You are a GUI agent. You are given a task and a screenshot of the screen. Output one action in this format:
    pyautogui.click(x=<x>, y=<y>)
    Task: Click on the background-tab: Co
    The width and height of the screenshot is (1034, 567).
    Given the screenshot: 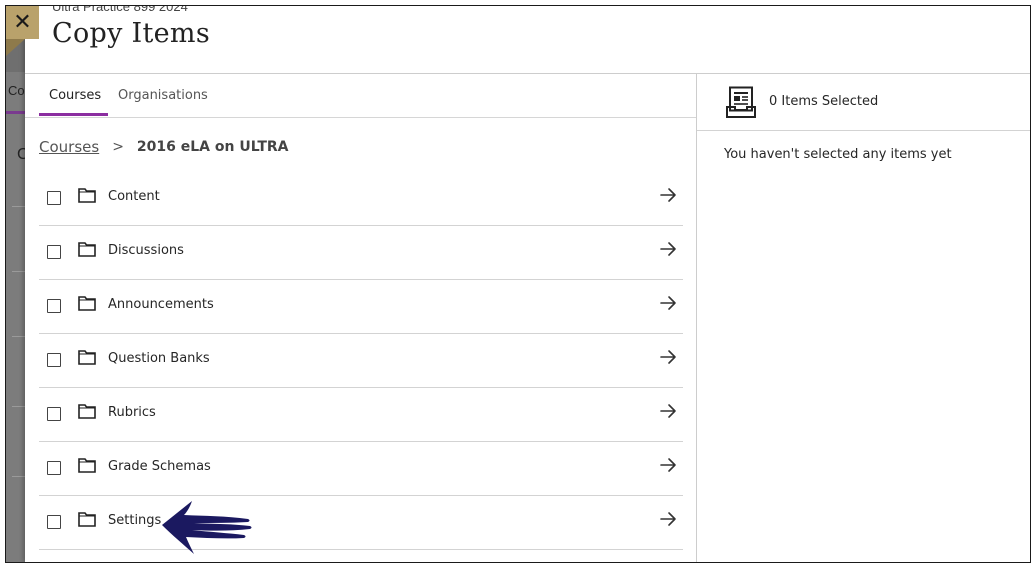 What is the action you would take?
    pyautogui.click(x=16, y=90)
    